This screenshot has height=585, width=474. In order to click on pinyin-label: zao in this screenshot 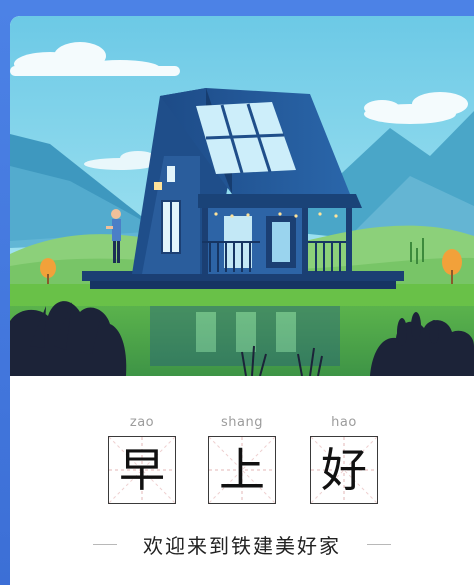, I will do `click(142, 422)`.